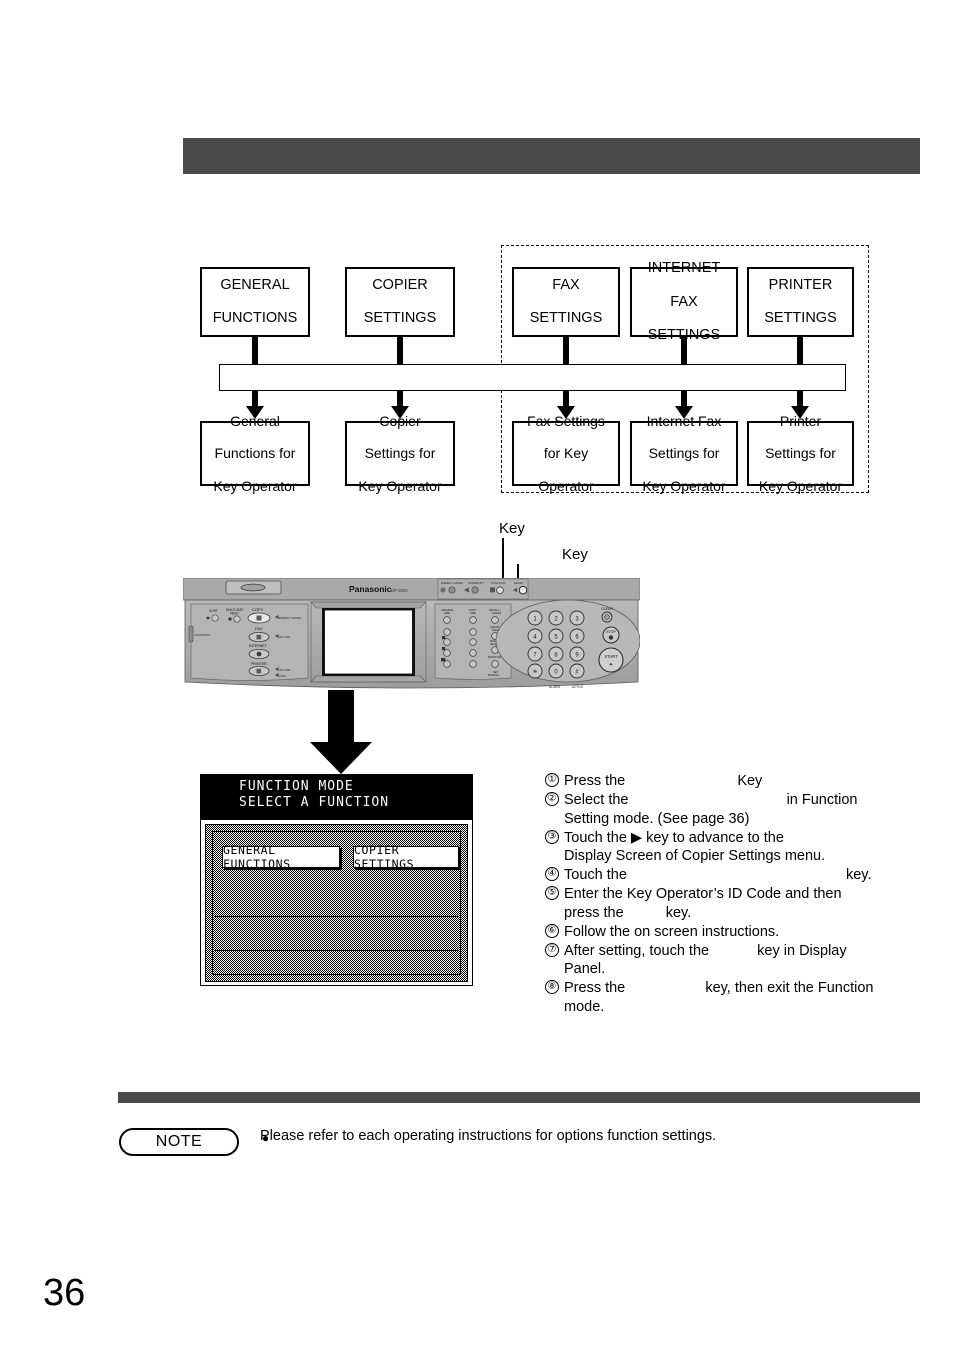  Describe the element at coordinates (255, 302) in the screenshot. I see `flow-box-general-functions: GENERAL FUNCTIONS` at that location.